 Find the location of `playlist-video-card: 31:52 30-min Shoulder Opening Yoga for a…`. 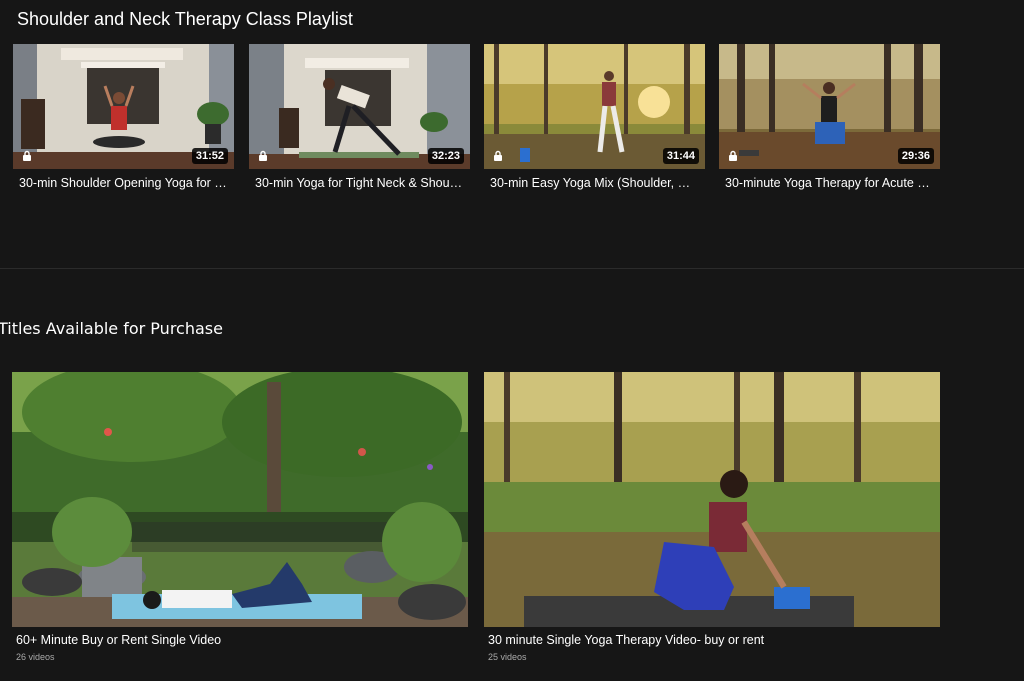

playlist-video-card: 31:52 30-min Shoulder Opening Yoga for a… is located at coordinates (123, 117).